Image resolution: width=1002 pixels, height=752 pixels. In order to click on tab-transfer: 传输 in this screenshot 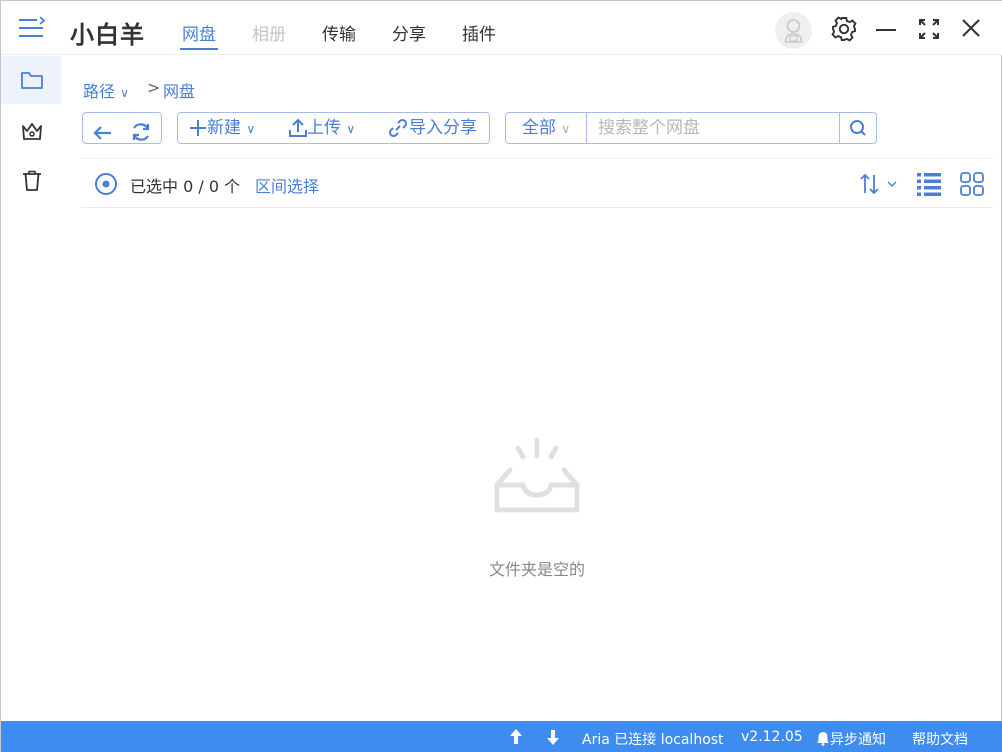, I will do `click(339, 32)`.